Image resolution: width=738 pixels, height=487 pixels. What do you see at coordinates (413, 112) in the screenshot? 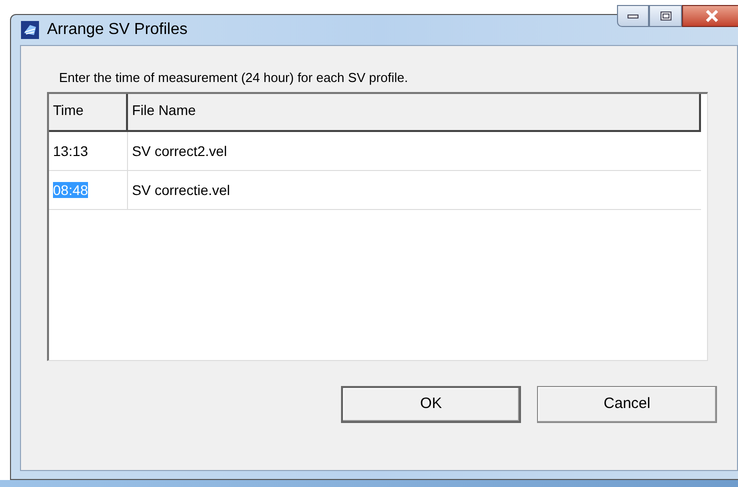
I see `column-header: File Name` at bounding box center [413, 112].